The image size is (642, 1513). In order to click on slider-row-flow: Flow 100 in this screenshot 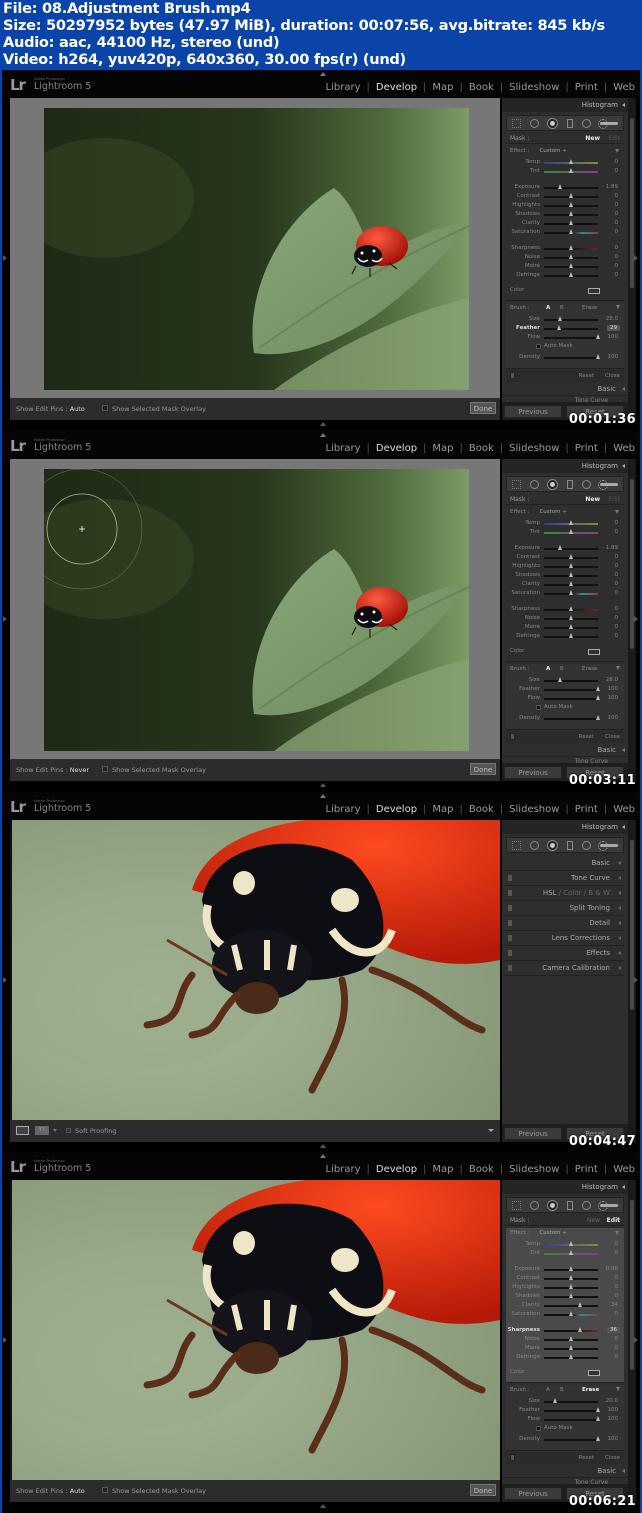, I will do `click(565, 698)`.